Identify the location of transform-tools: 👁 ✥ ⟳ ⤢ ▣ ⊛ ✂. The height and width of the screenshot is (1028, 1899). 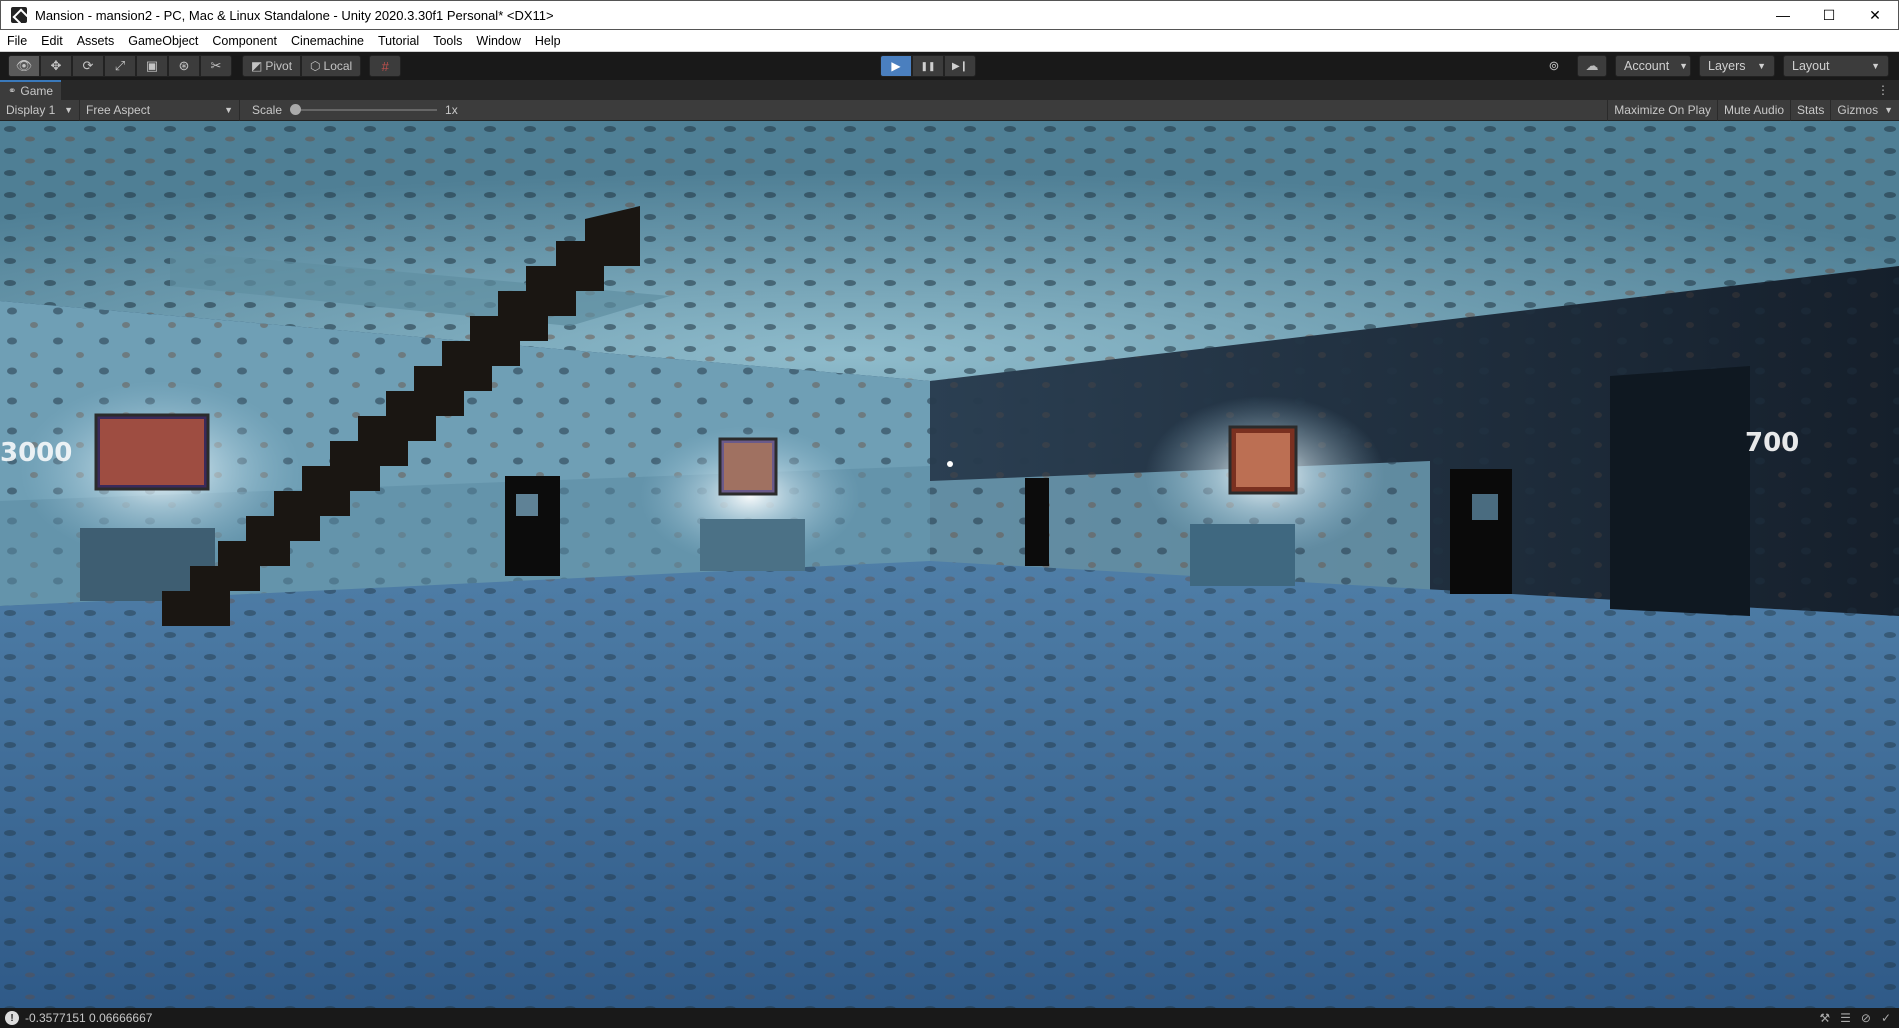
(120, 66).